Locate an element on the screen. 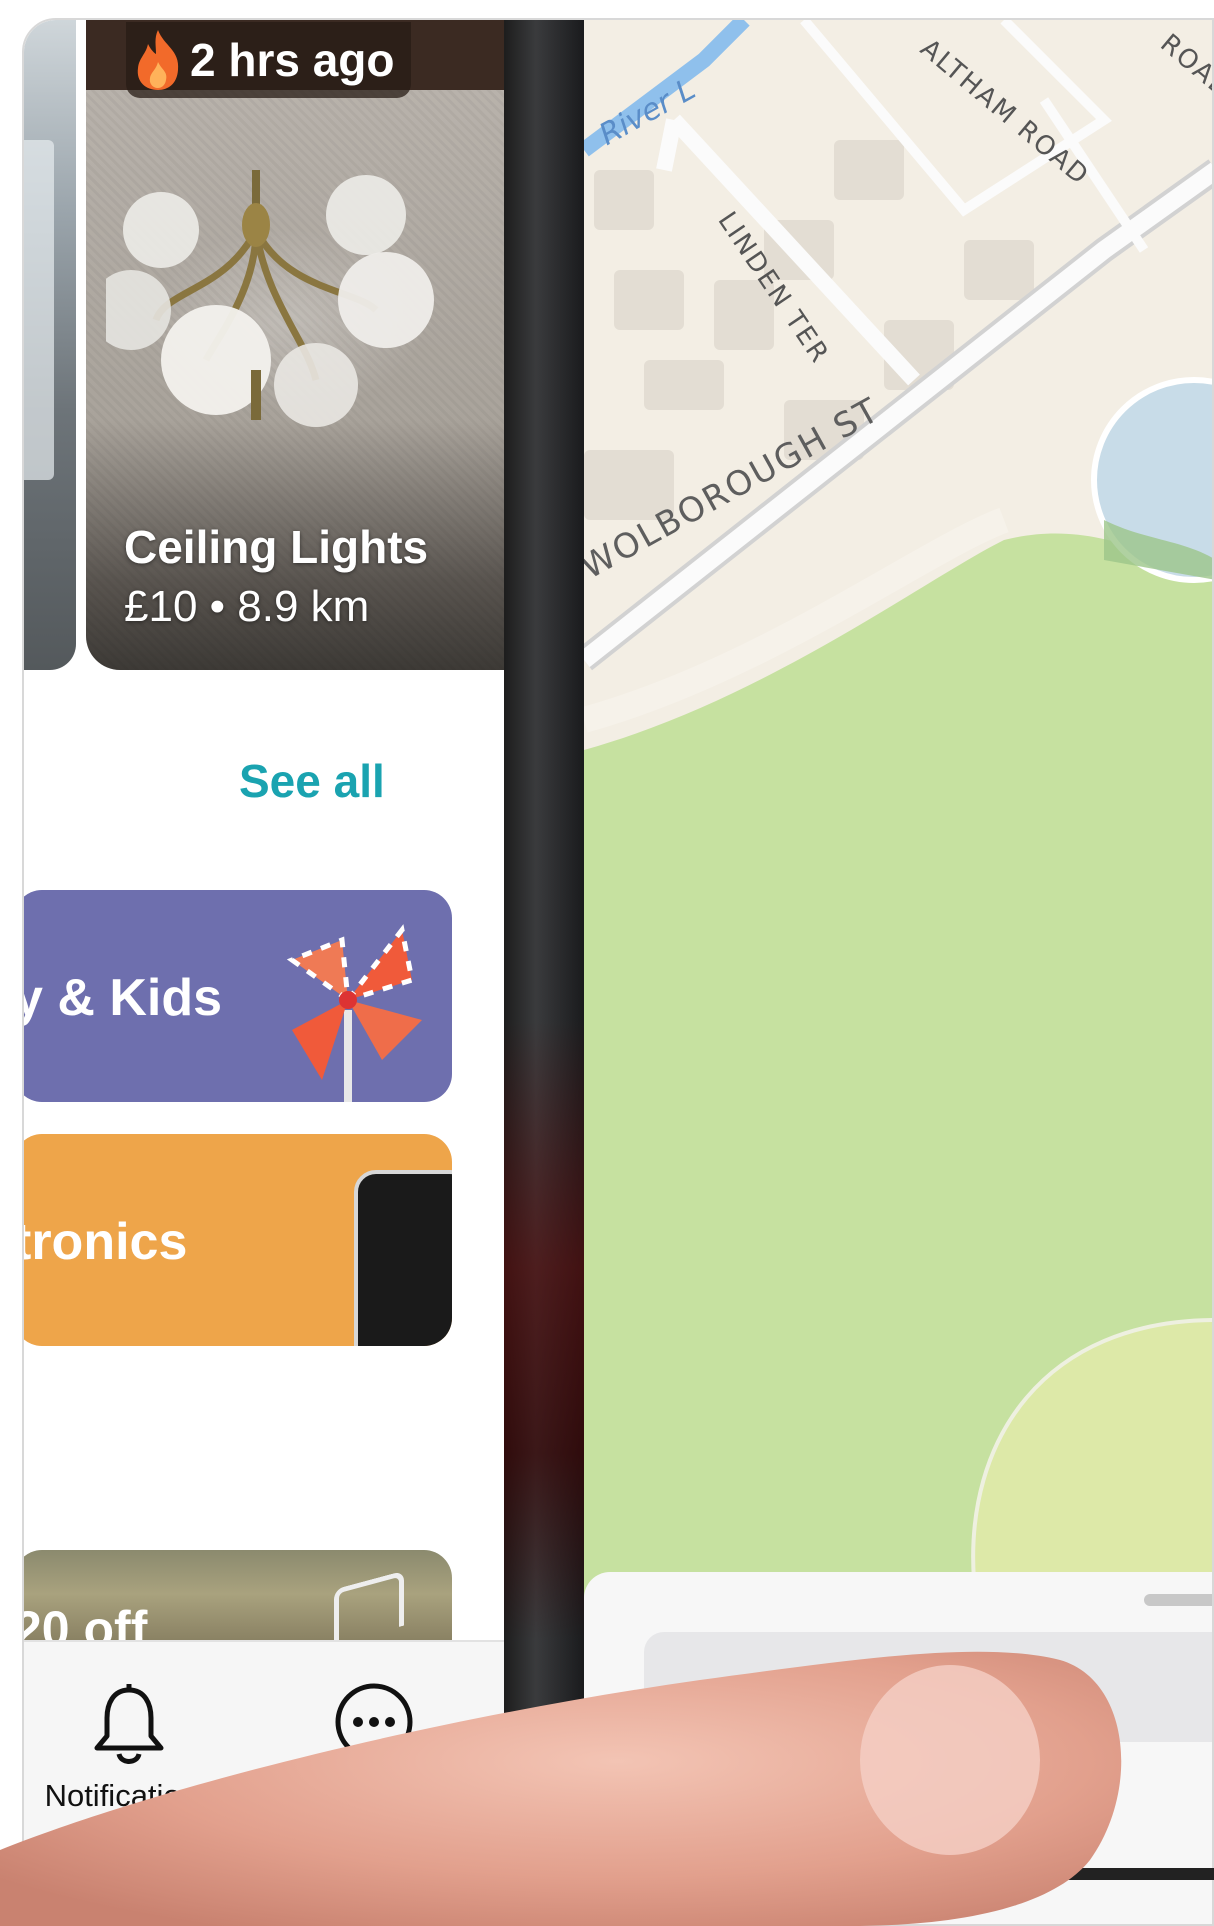  listing-title: Ceiling Lights is located at coordinates (276, 547).